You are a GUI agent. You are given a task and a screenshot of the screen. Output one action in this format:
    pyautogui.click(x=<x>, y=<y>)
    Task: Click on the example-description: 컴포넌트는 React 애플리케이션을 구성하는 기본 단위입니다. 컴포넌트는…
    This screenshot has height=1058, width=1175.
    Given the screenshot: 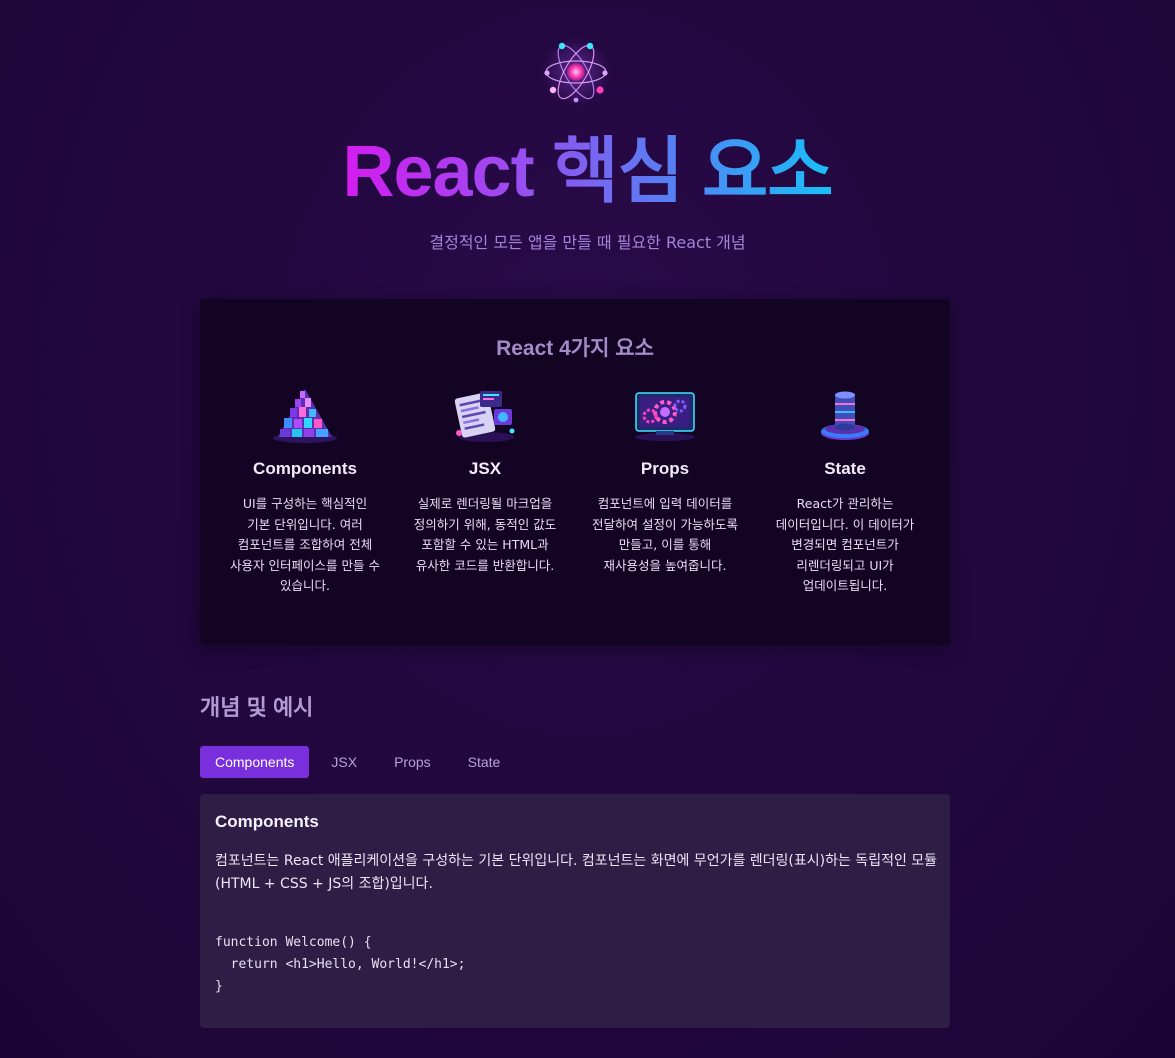 What is the action you would take?
    pyautogui.click(x=576, y=872)
    